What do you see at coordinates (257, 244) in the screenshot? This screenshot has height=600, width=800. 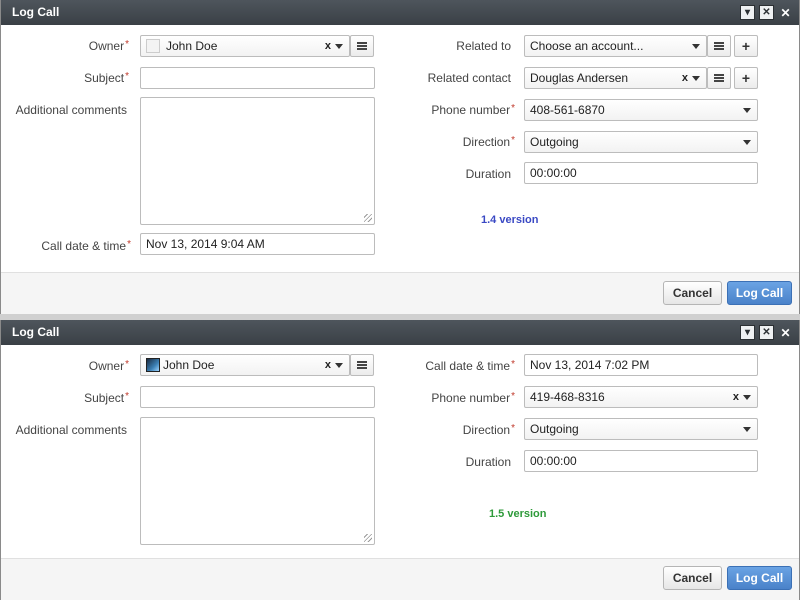 I see `call-date-input: Nov 13, 2014 9:04 AM` at bounding box center [257, 244].